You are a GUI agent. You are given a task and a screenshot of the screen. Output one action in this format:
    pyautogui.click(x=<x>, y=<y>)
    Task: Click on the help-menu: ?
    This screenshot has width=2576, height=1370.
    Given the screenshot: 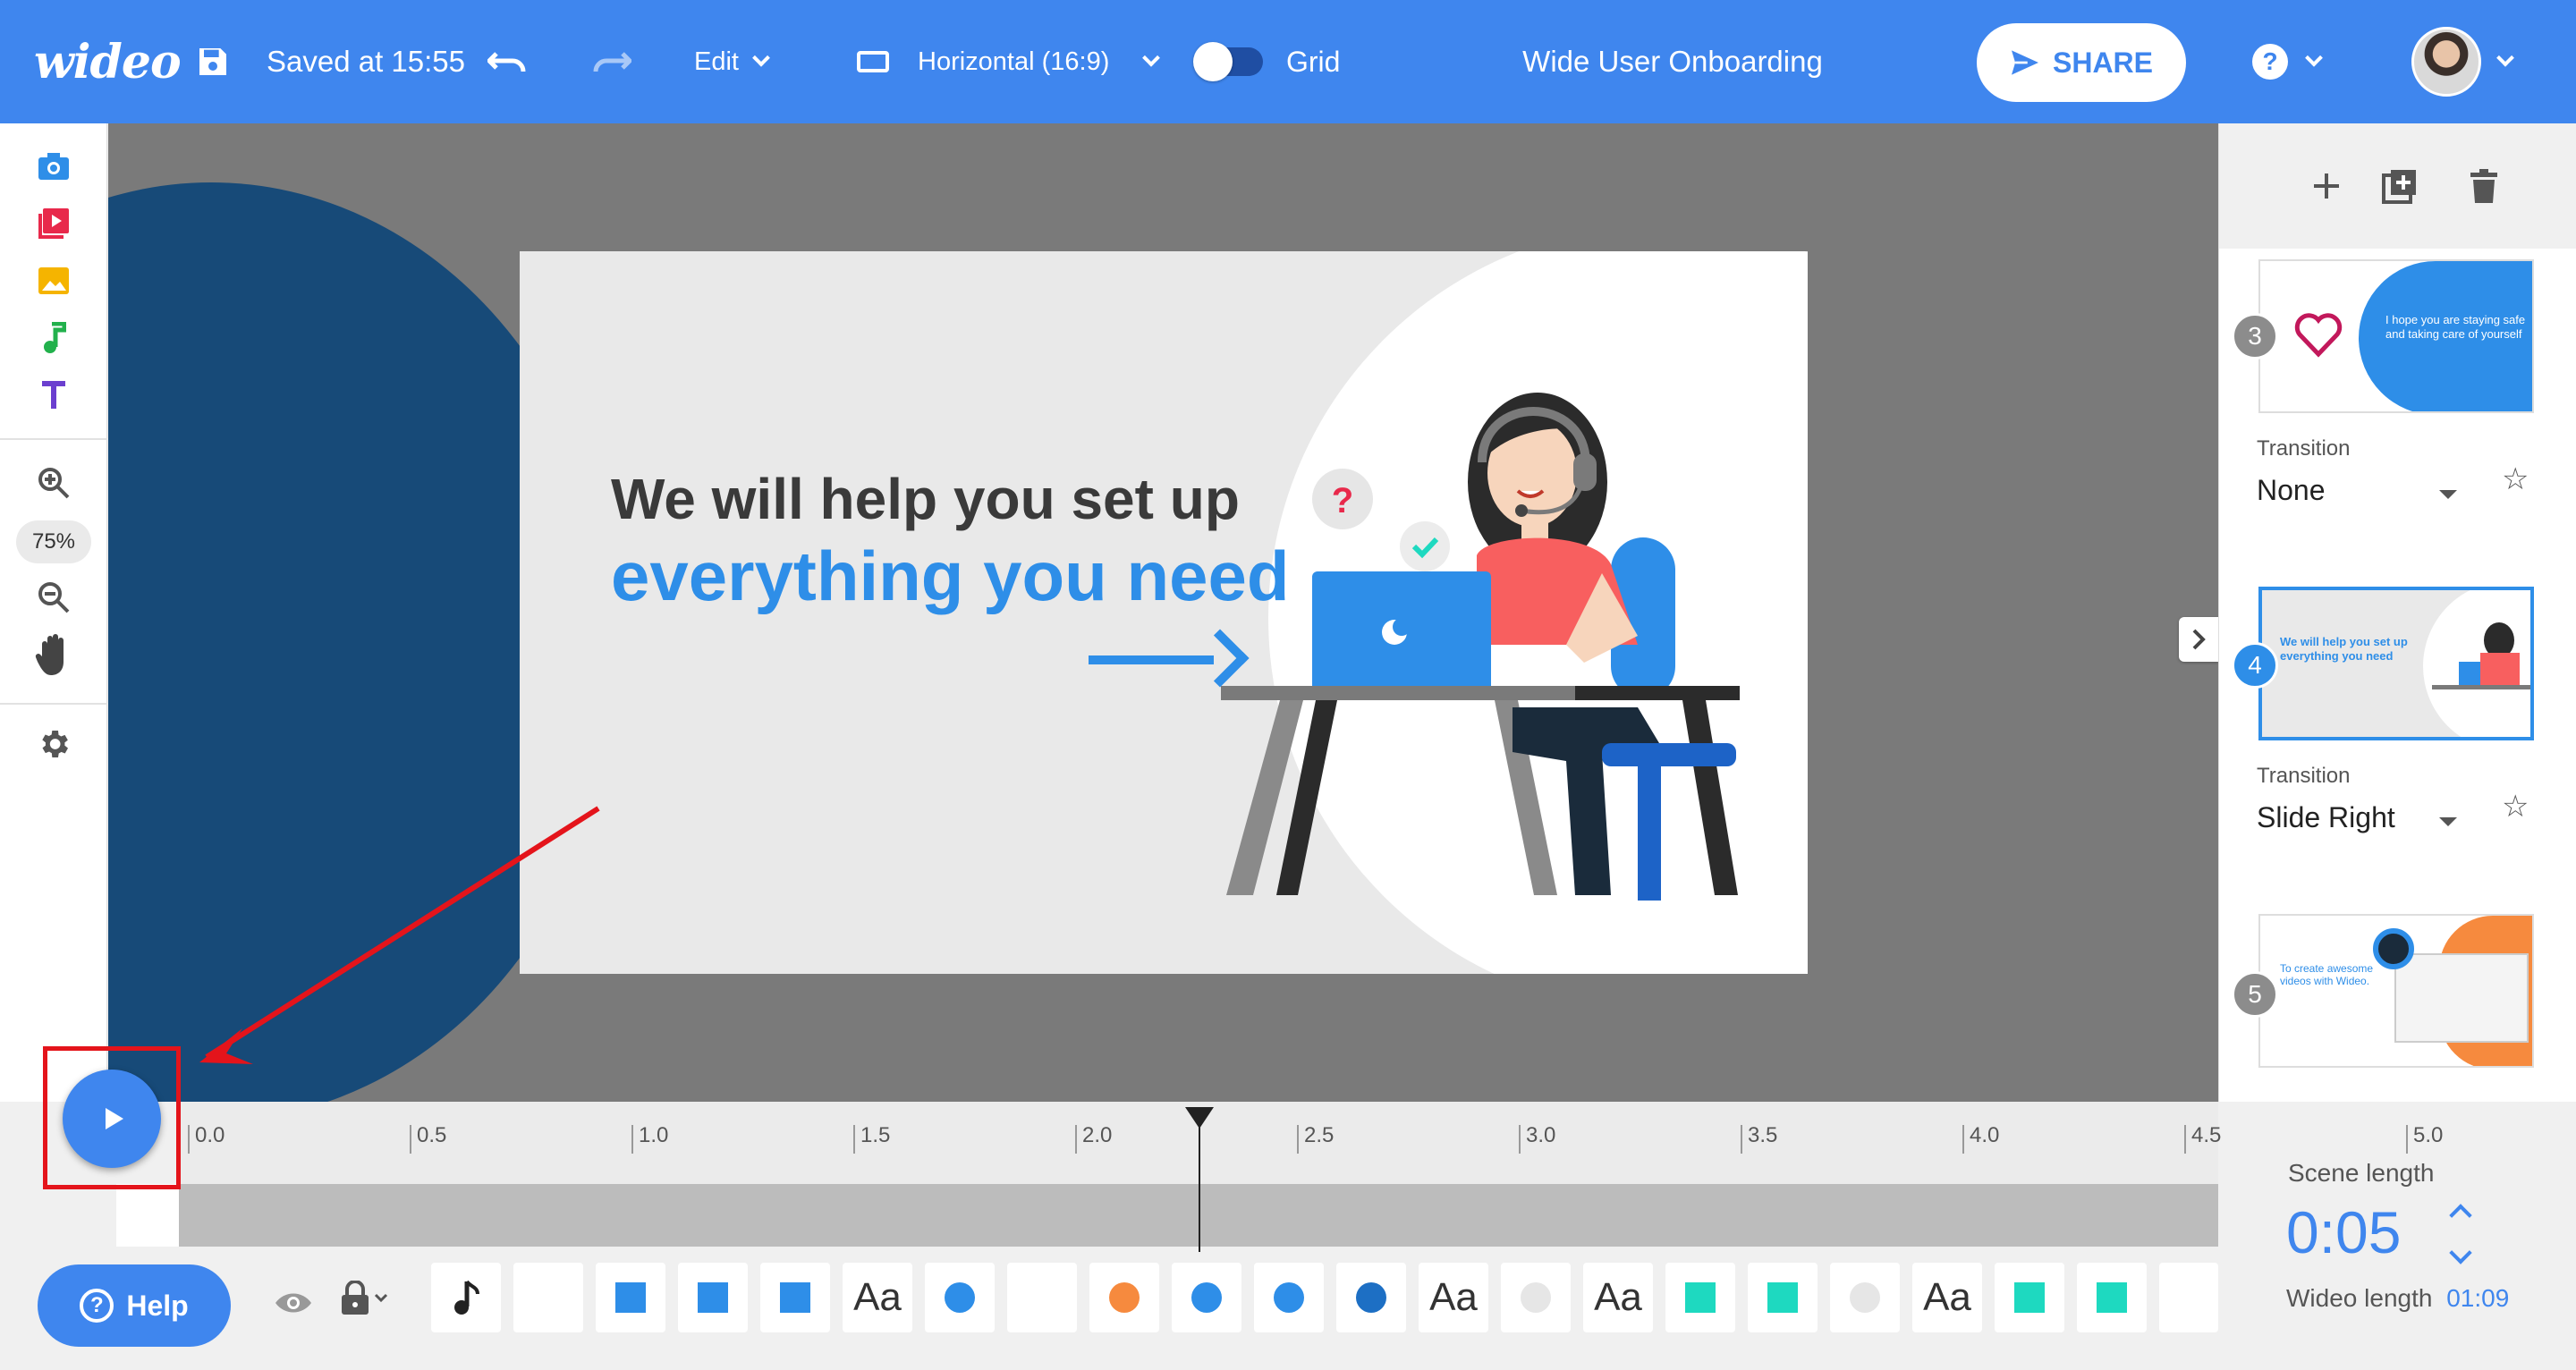 What is the action you would take?
    pyautogui.click(x=2287, y=61)
    